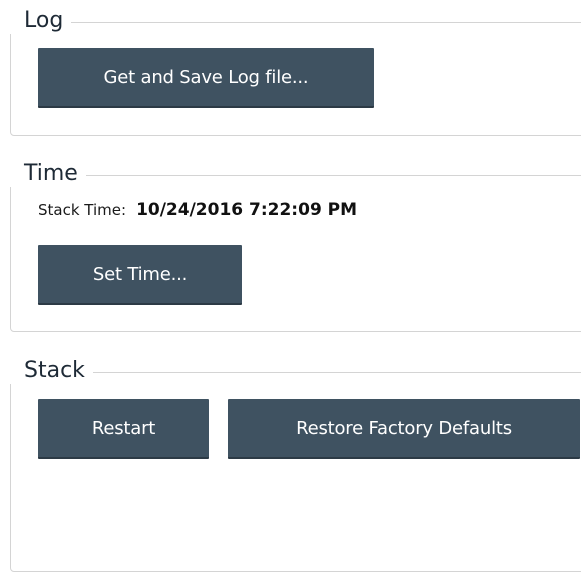 The width and height of the screenshot is (581, 572). Describe the element at coordinates (41, 21) in the screenshot. I see `log-group-title: Log` at that location.